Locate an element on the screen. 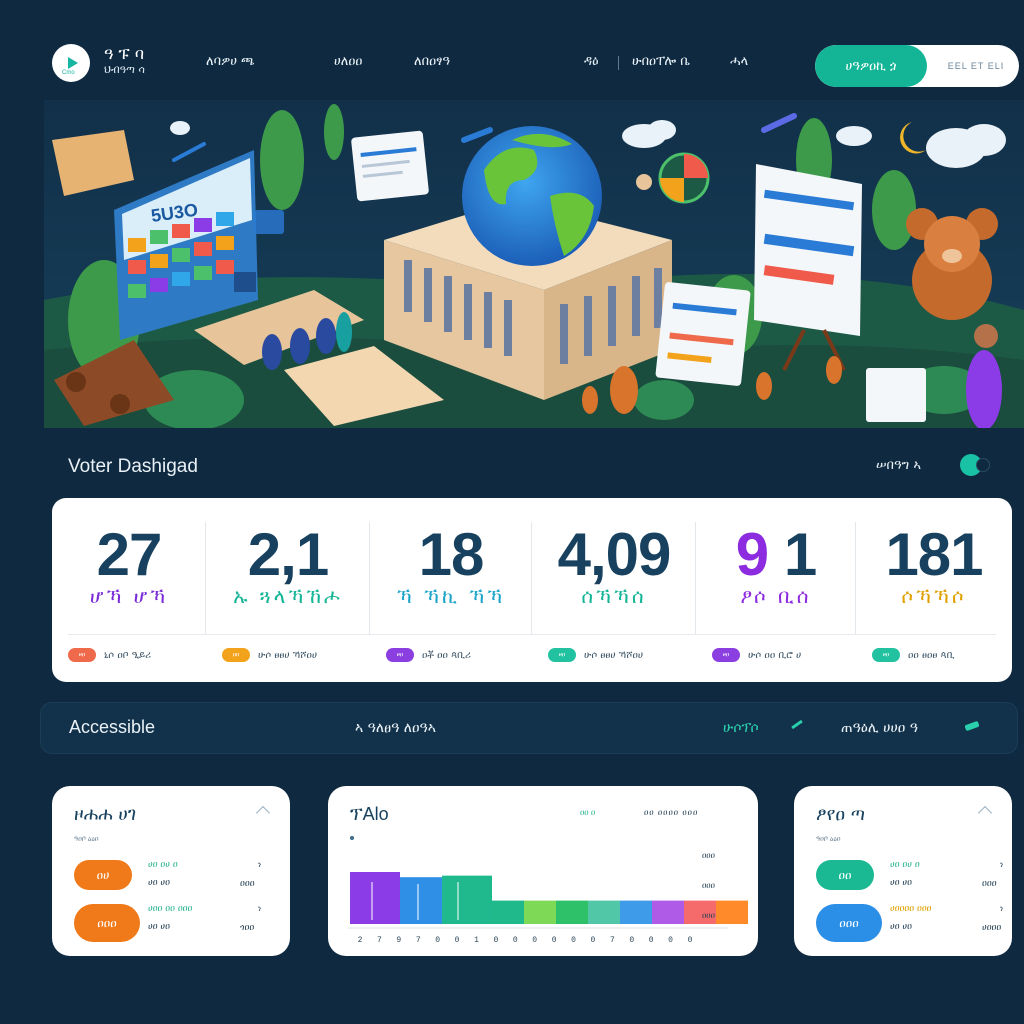  row-title: ሀዐ ዐሀ ዐ is located at coordinates (163, 865).